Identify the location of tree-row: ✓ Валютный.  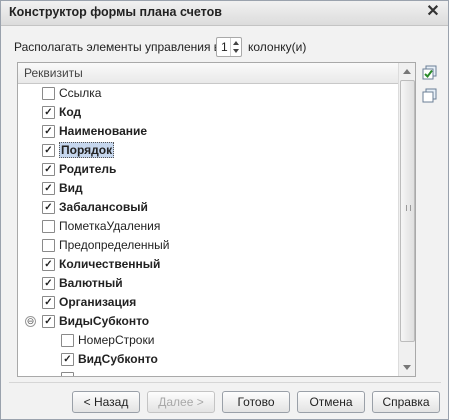
(208, 283).